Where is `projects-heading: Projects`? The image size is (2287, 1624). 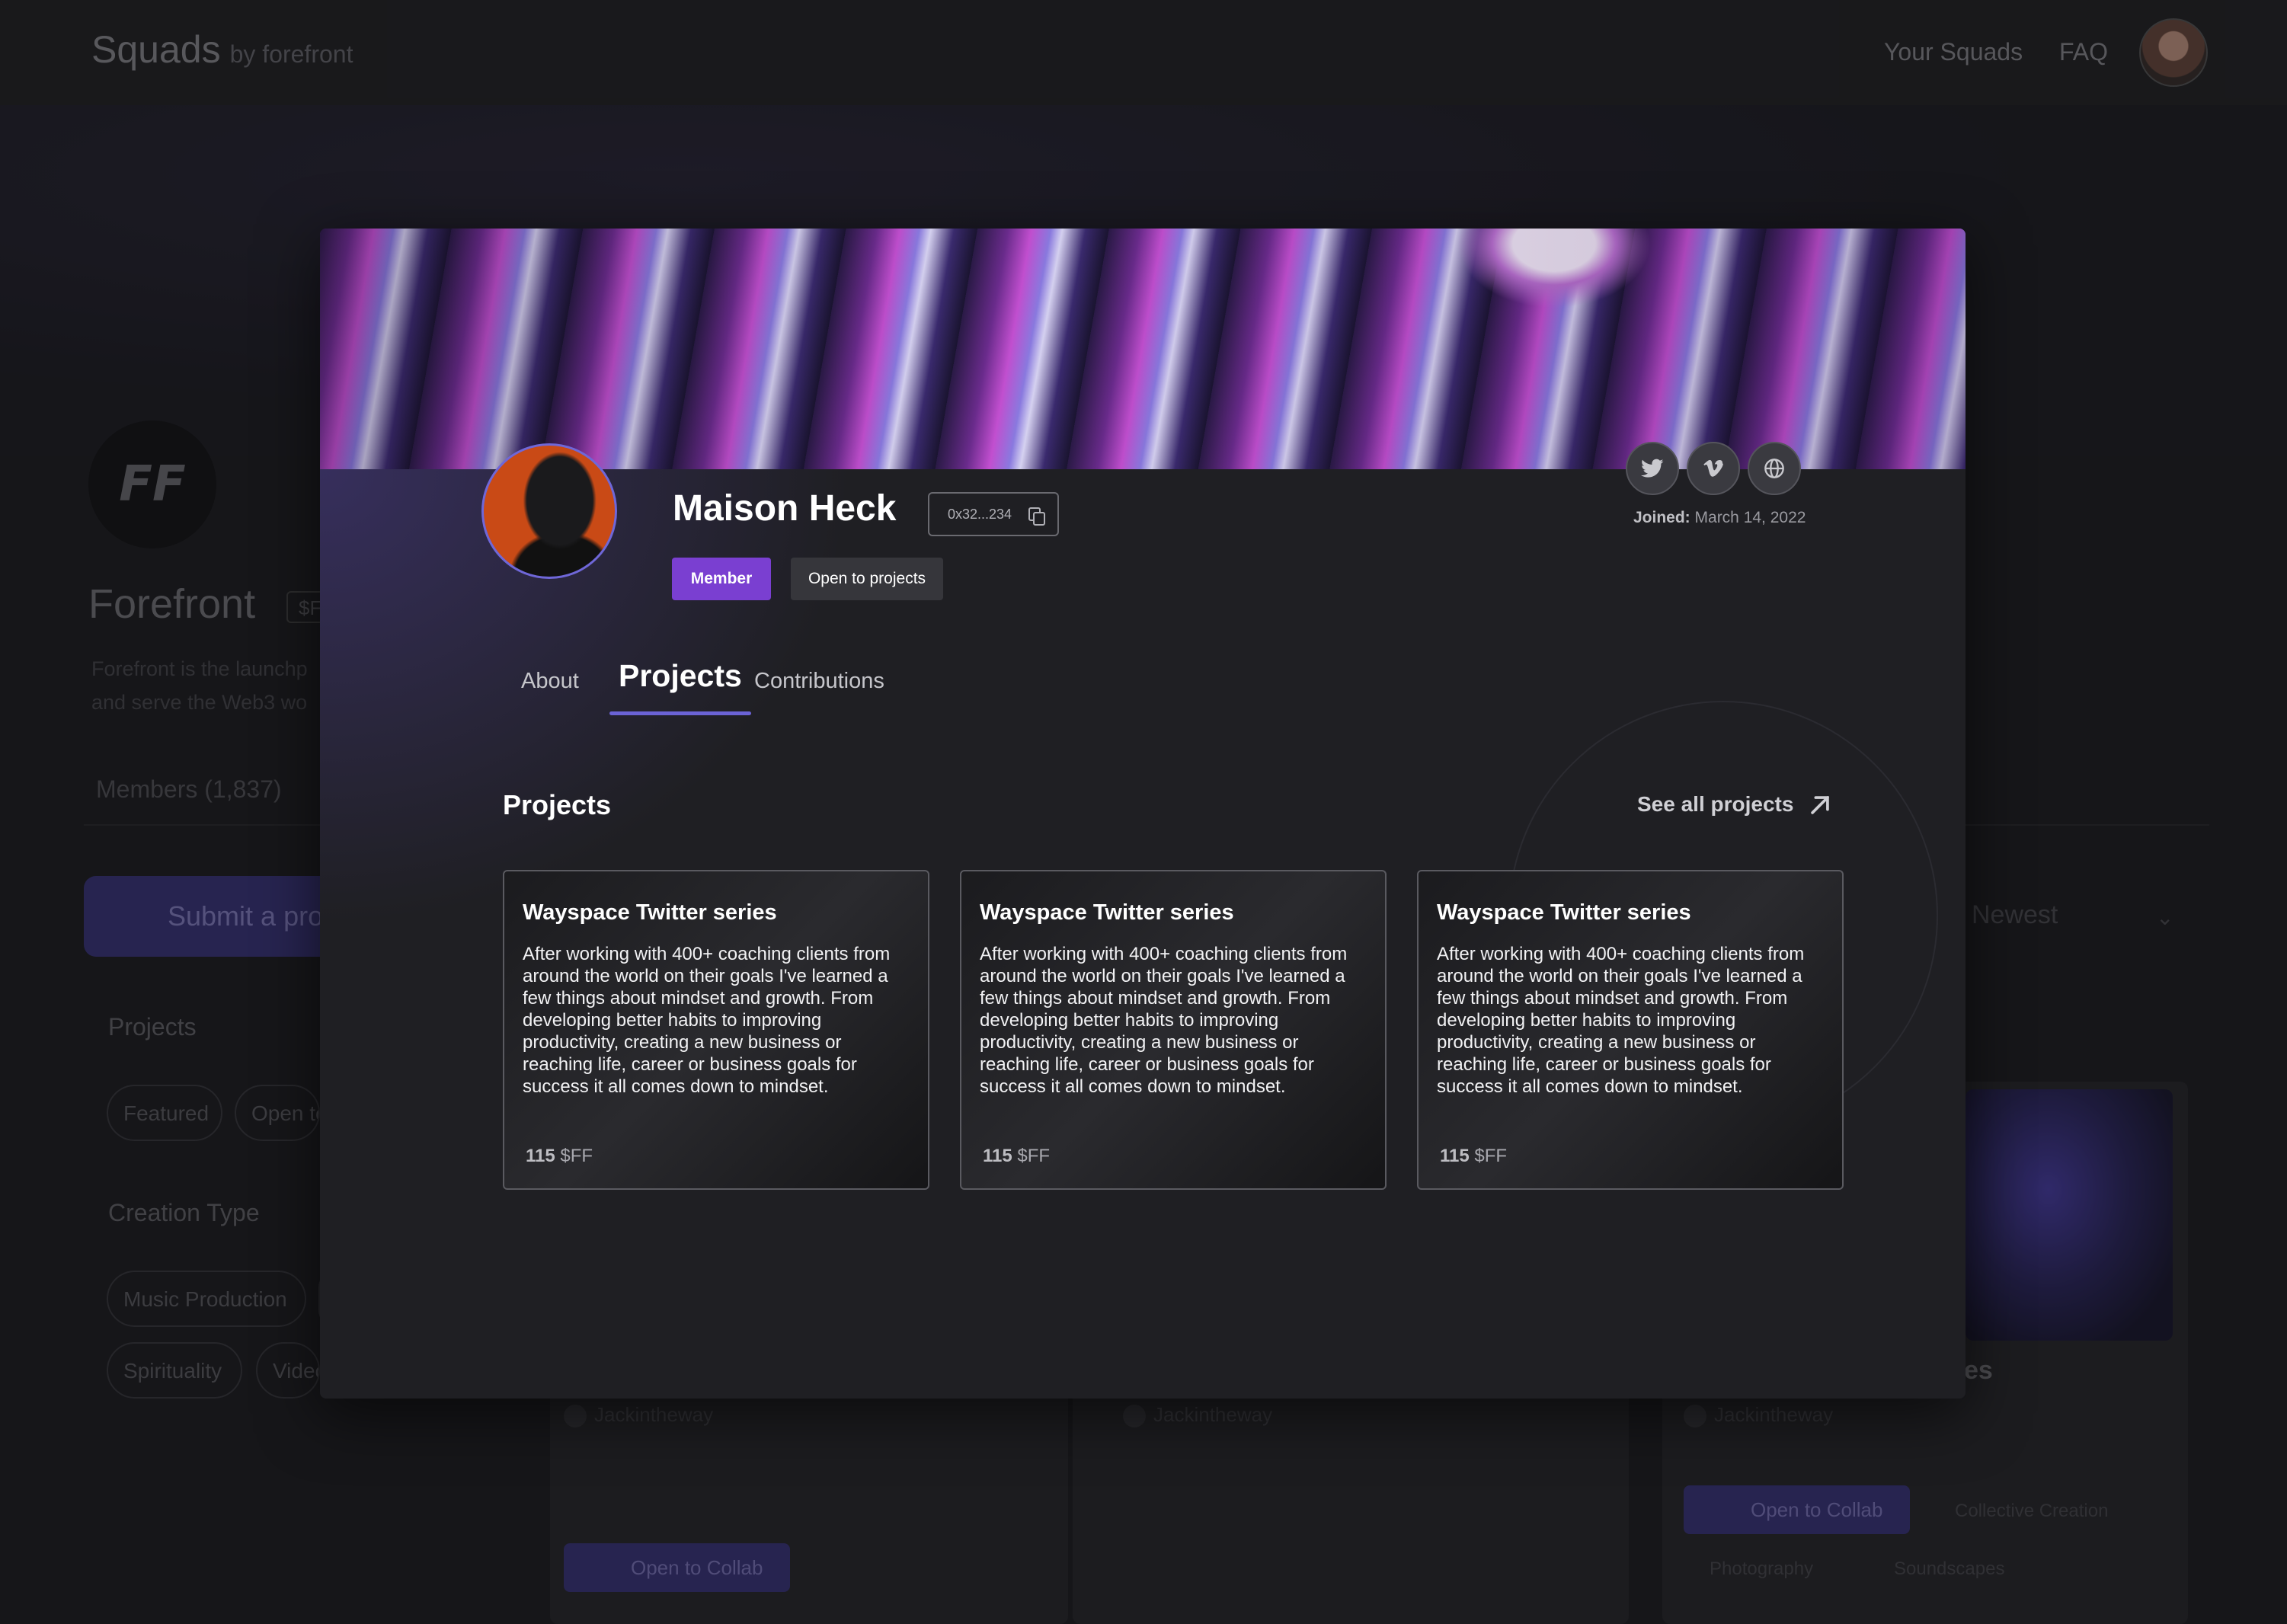
projects-heading: Projects is located at coordinates (557, 804).